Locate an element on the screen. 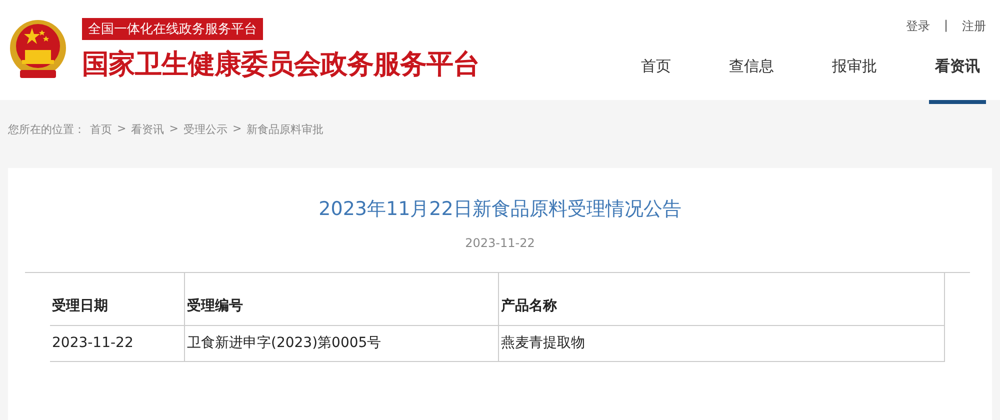  account-link: 注册 is located at coordinates (974, 26).